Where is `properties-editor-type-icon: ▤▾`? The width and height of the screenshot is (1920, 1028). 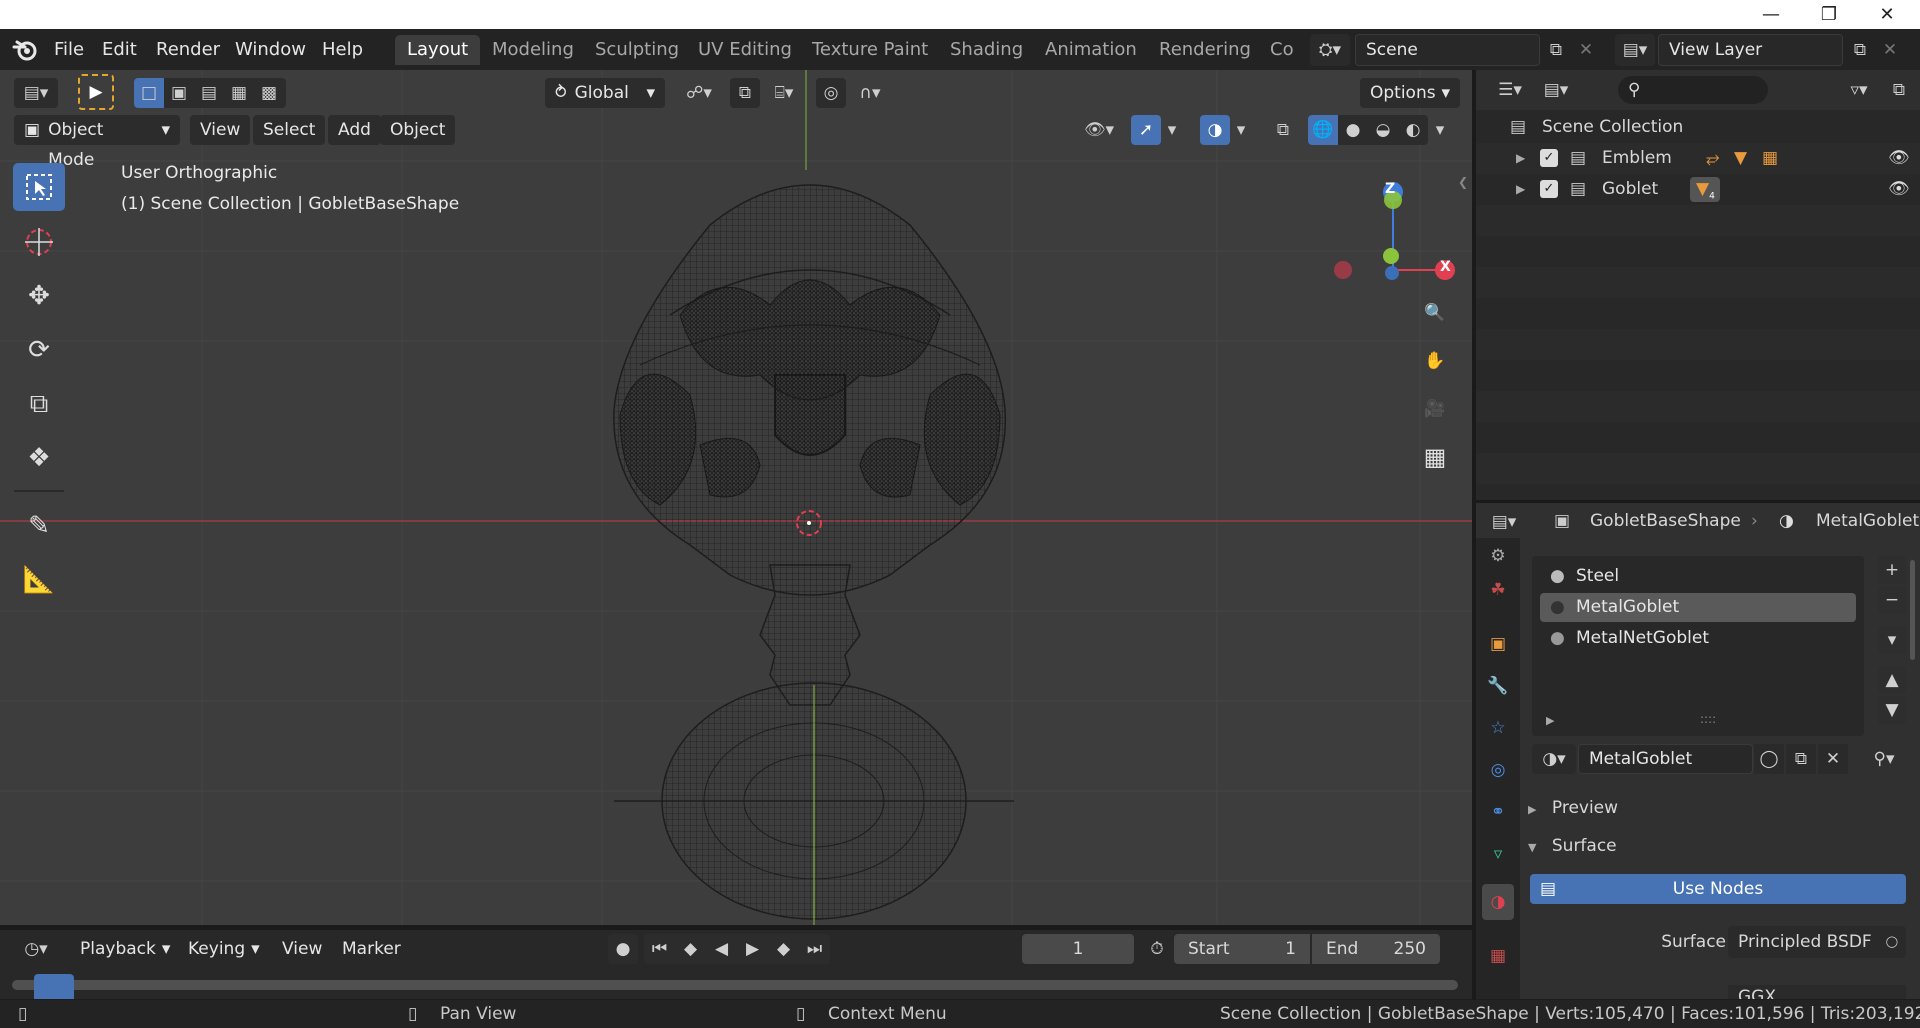
properties-editor-type-icon: ▤▾ is located at coordinates (1504, 522).